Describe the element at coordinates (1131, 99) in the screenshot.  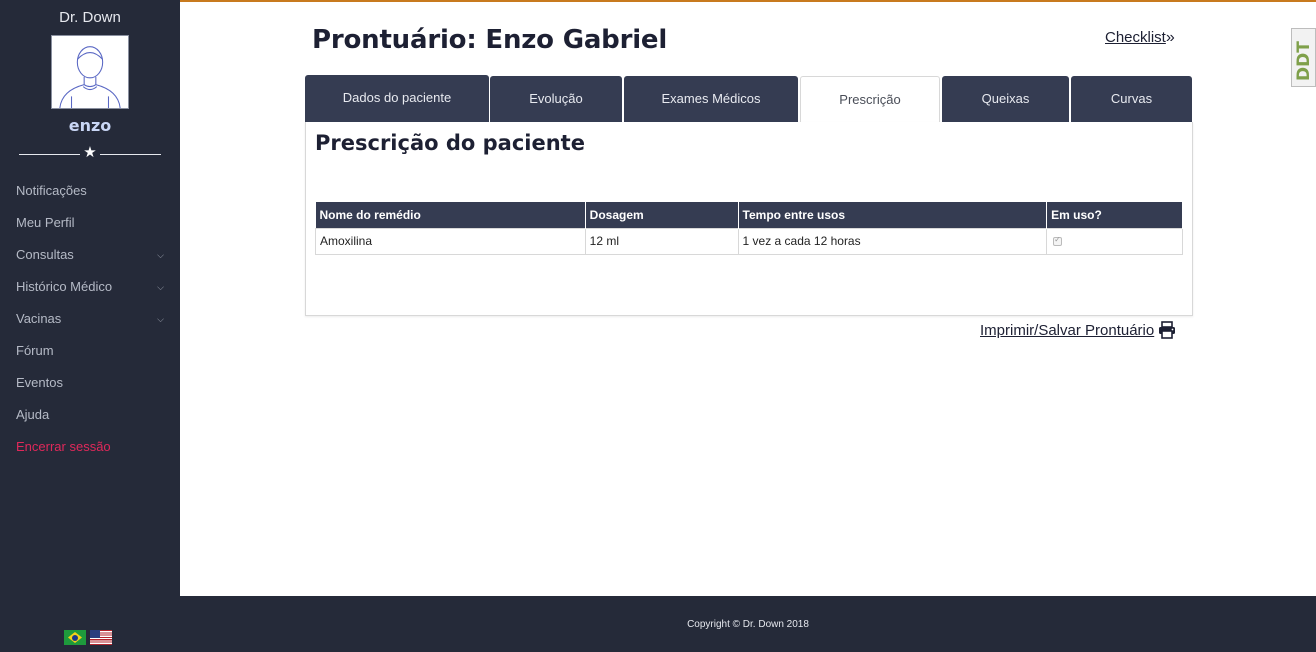
I see `tab-curvas: Curvas` at that location.